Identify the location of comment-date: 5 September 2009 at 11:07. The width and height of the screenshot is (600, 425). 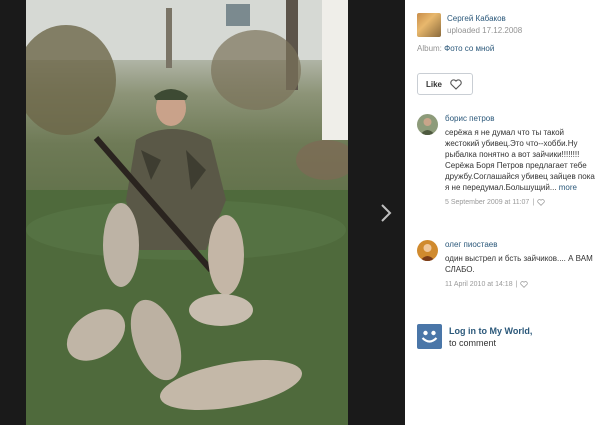
(487, 202).